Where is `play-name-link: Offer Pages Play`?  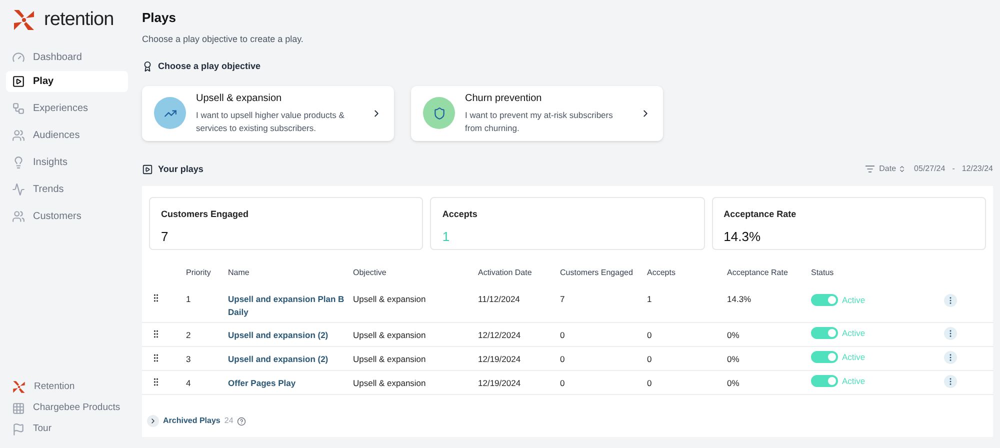
play-name-link: Offer Pages Play is located at coordinates (290, 383).